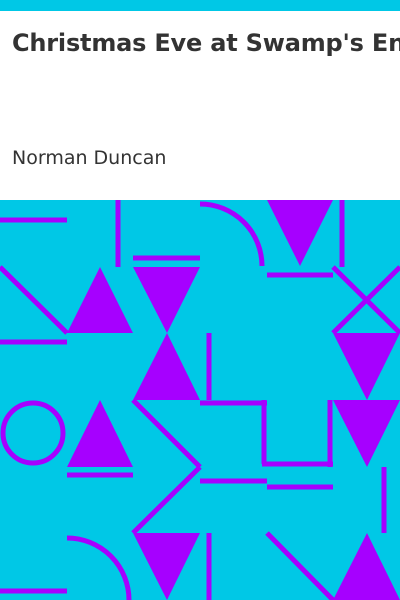 The height and width of the screenshot is (600, 400). I want to click on book-title: Christmas Eve at Swamp's End, so click(206, 43).